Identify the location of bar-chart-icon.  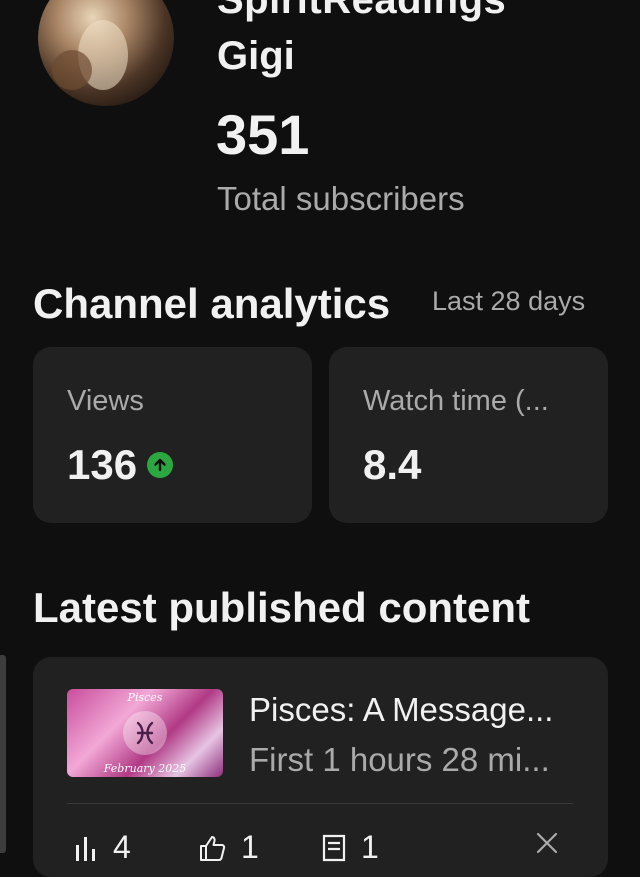
(85, 848).